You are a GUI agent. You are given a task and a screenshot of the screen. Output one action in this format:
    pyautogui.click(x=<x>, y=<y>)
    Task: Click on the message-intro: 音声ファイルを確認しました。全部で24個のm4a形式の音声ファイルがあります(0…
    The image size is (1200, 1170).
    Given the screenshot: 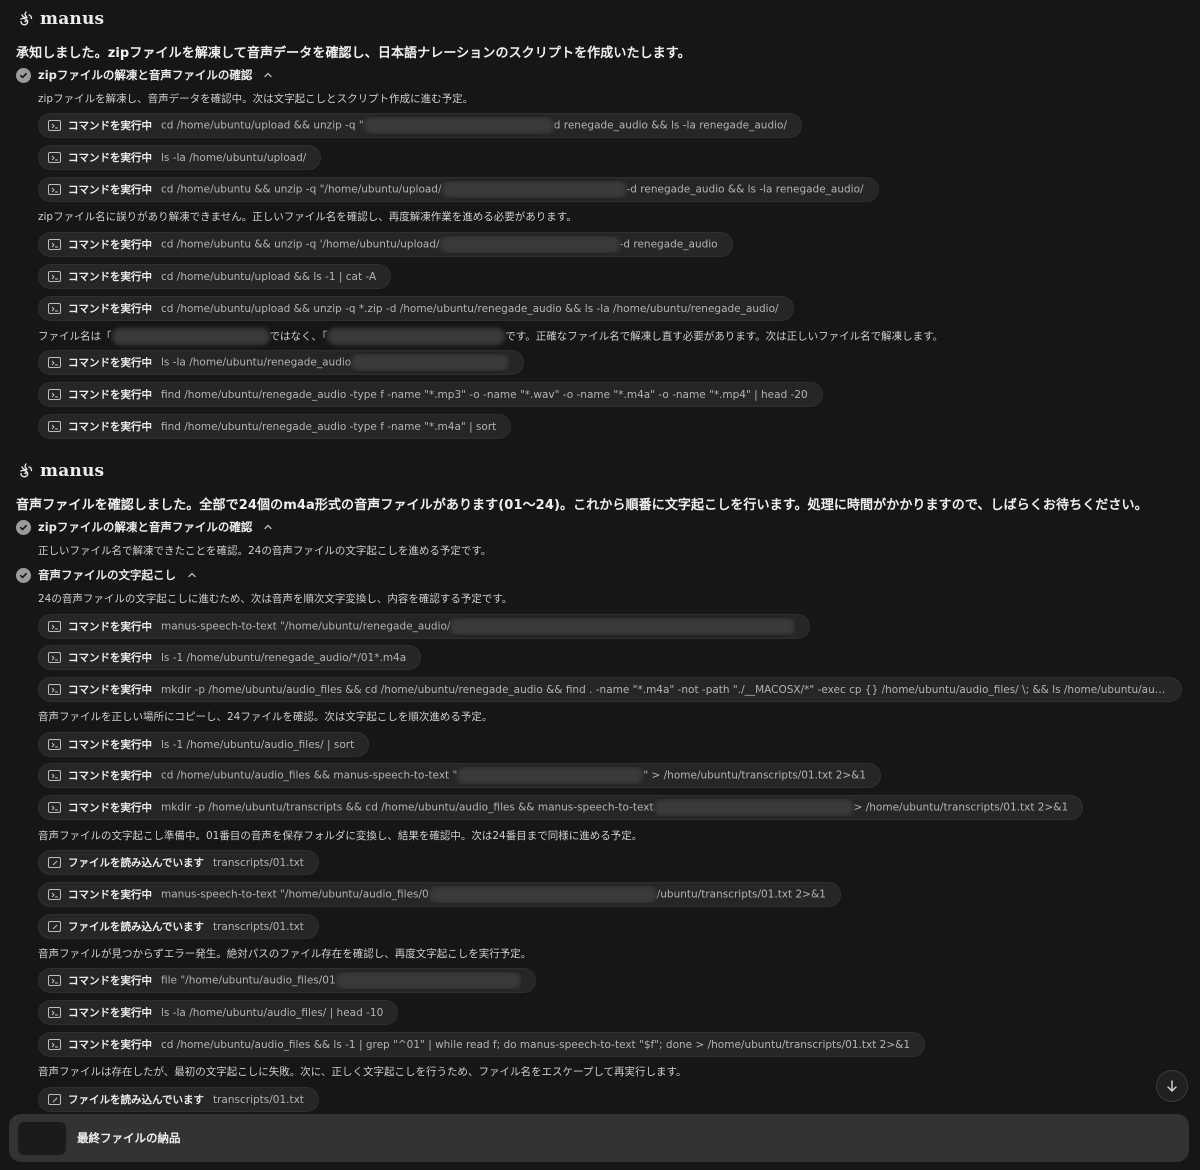 What is the action you would take?
    pyautogui.click(x=582, y=505)
    